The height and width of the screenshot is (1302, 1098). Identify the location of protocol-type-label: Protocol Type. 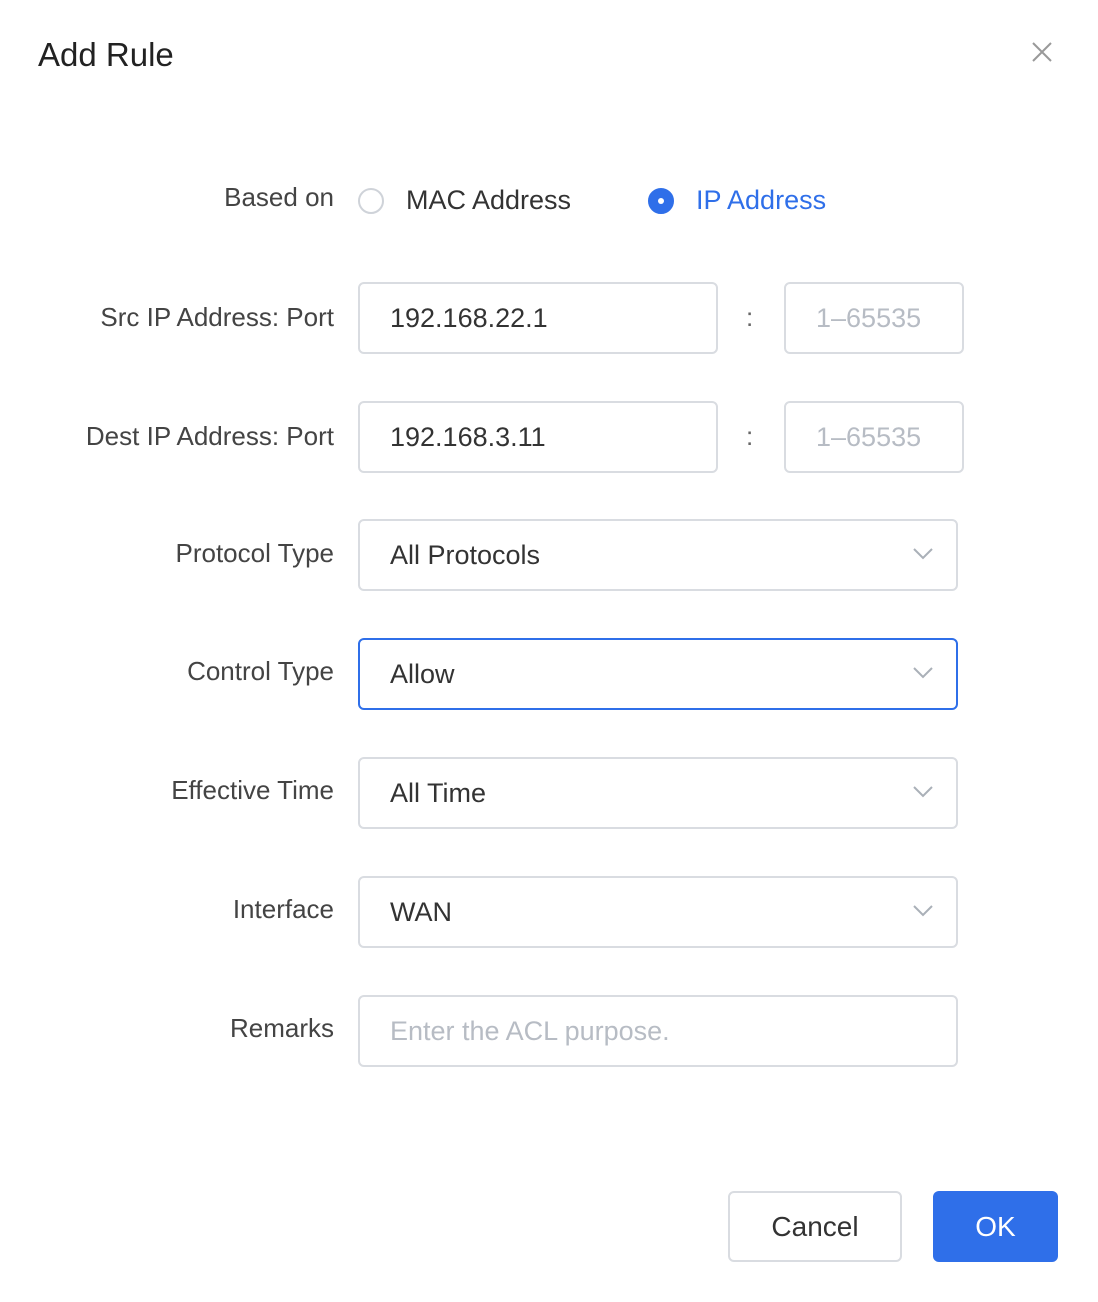
(254, 553).